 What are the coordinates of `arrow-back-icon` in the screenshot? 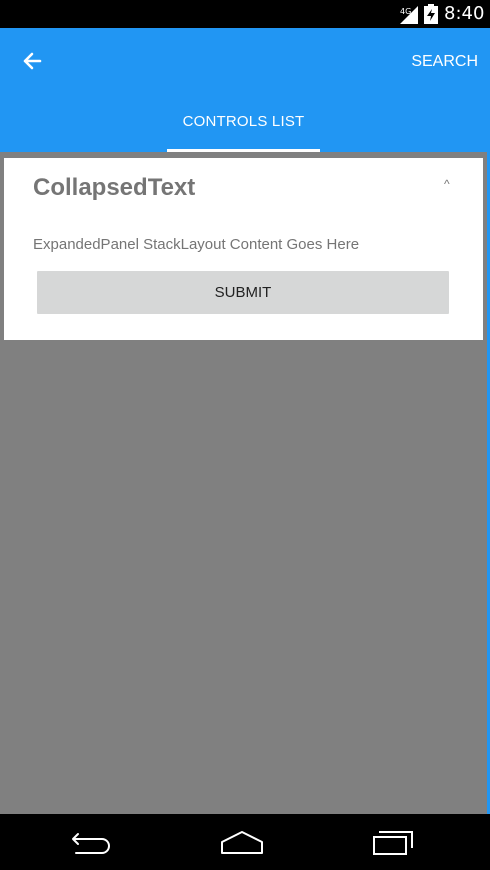 It's located at (32, 61).